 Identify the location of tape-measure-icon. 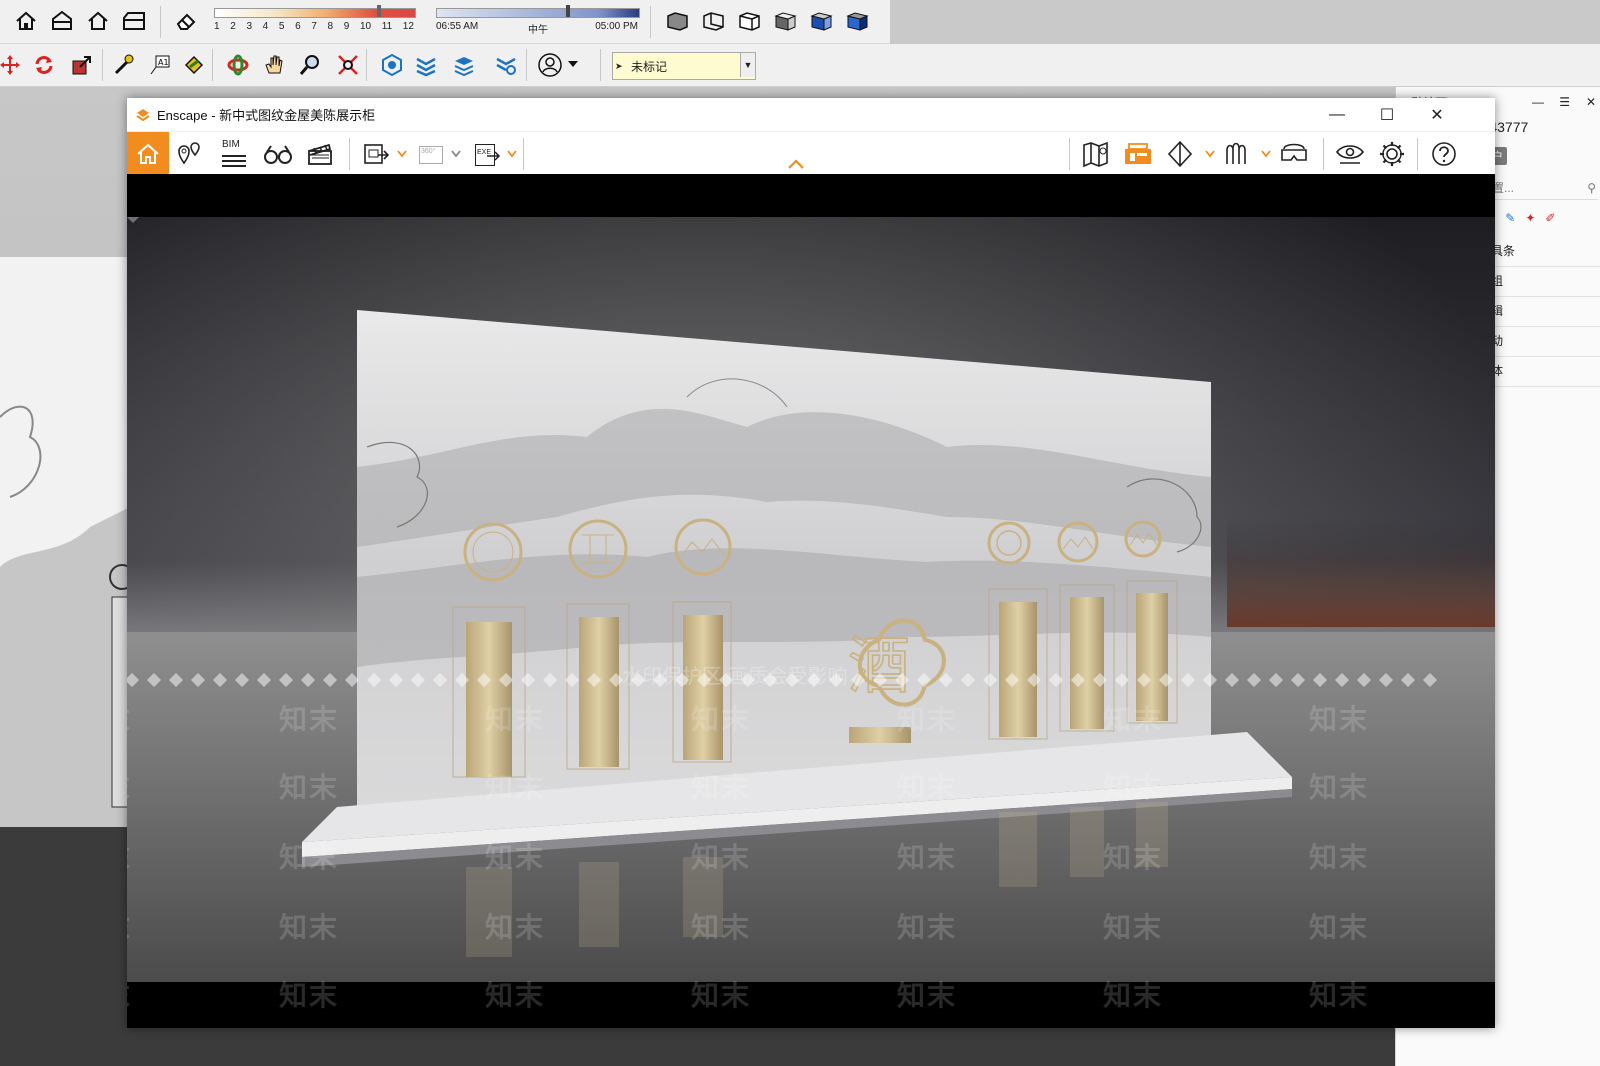
(124, 65).